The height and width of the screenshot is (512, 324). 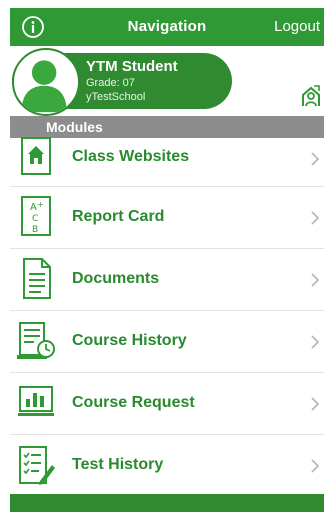 I want to click on avatar, so click(x=46, y=82).